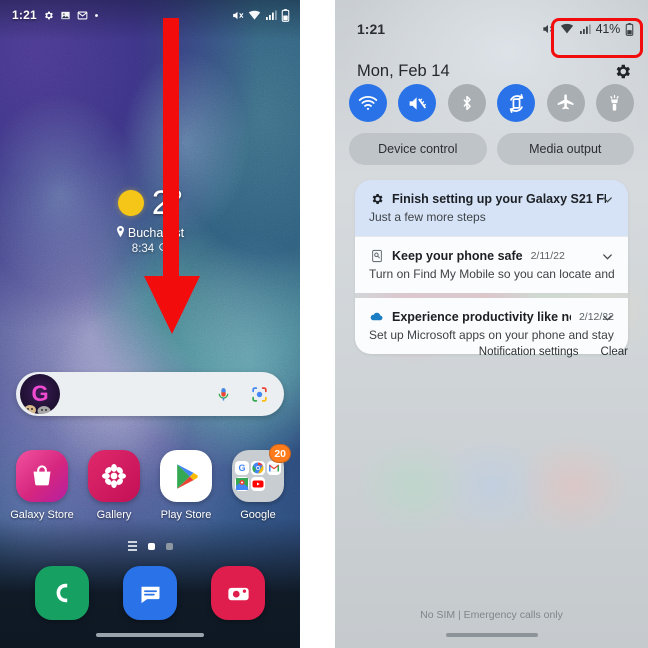 This screenshot has width=648, height=648. I want to click on gallery-icon, so click(114, 476).